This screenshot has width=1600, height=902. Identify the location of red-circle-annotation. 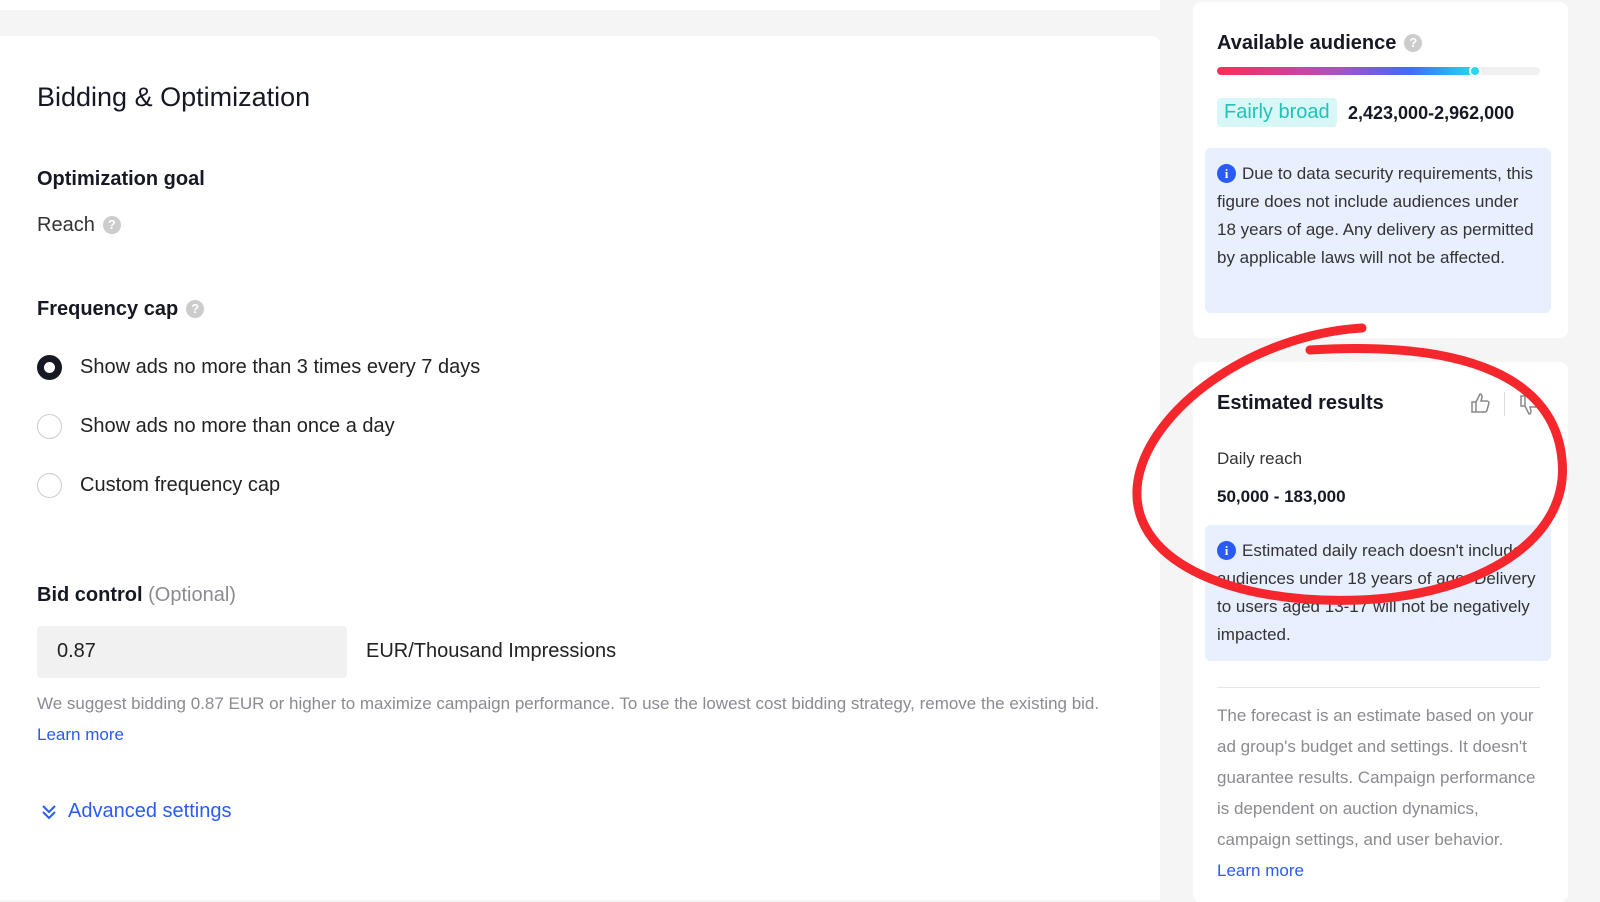
(1349, 464).